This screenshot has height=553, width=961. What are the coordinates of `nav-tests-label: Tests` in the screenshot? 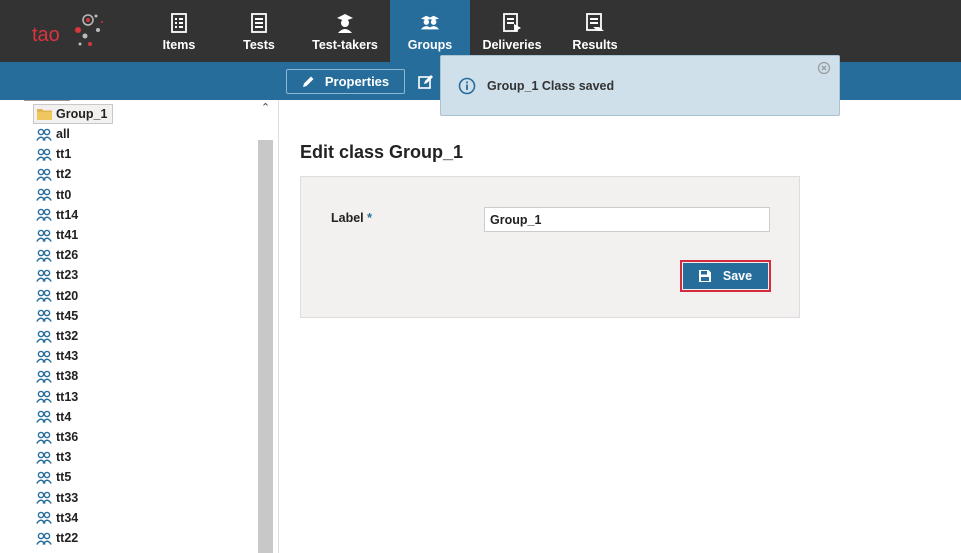 It's located at (259, 45).